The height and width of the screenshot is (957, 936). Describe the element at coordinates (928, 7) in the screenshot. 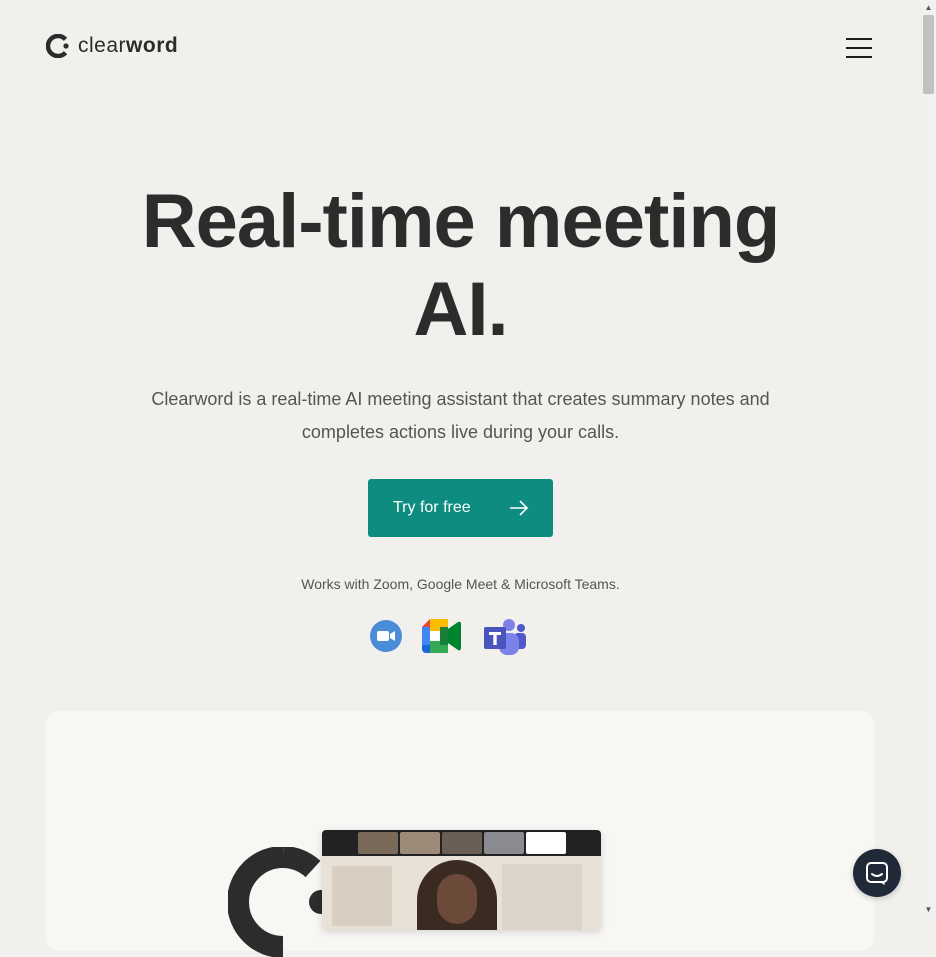

I see `scroll-up-arrow-icon: ▲` at that location.